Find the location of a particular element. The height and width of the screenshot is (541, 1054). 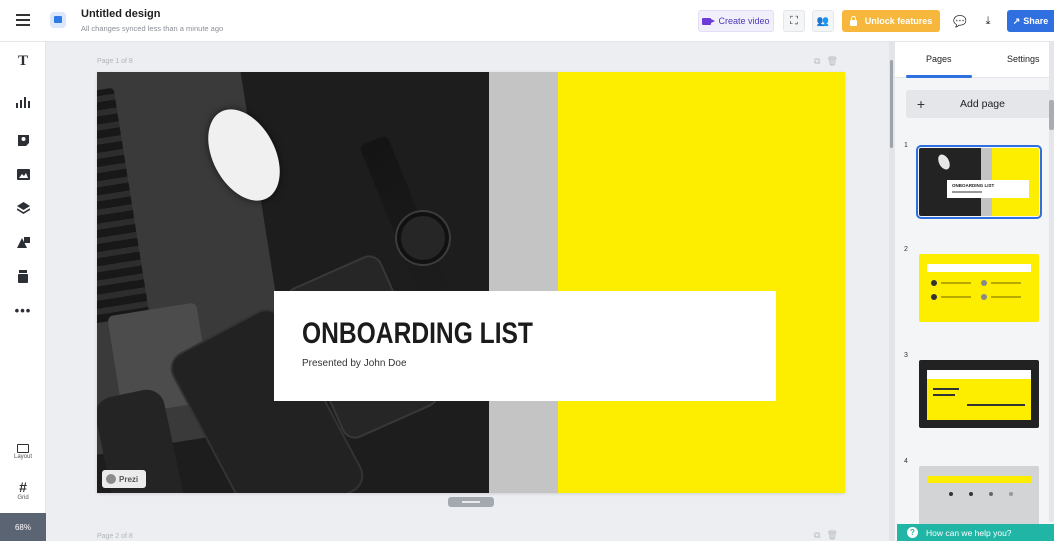

next-page-actions: ⧉🗑 is located at coordinates (829, 535).